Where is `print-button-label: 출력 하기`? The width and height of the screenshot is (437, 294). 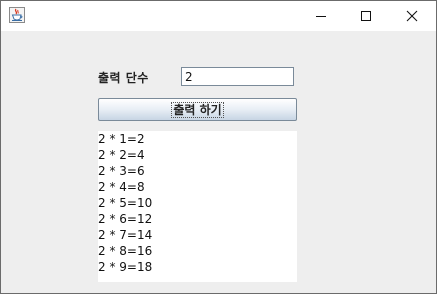 print-button-label: 출력 하기 is located at coordinates (197, 109).